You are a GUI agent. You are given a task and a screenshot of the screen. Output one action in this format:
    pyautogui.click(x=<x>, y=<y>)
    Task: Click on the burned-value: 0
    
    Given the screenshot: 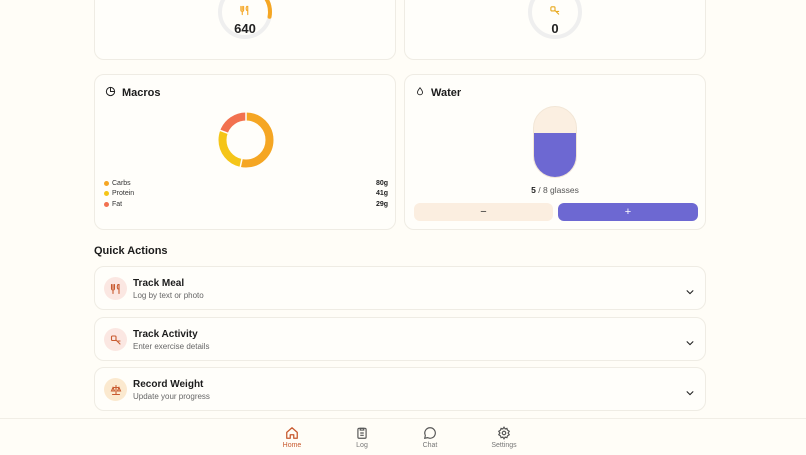 What is the action you would take?
    pyautogui.click(x=555, y=28)
    